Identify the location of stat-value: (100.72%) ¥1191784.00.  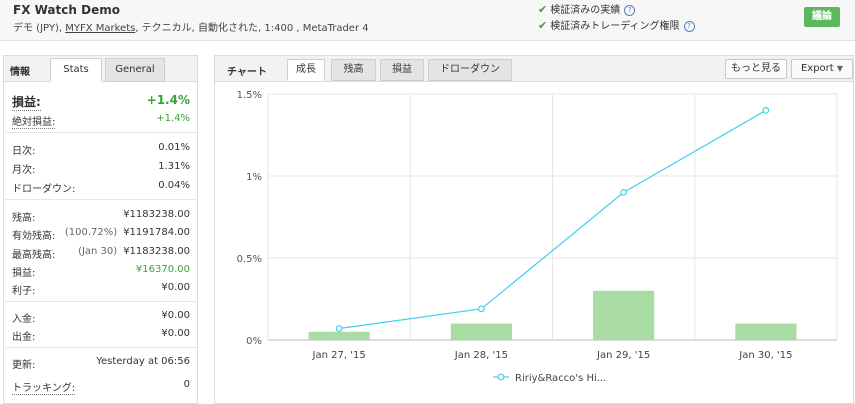
(127, 232).